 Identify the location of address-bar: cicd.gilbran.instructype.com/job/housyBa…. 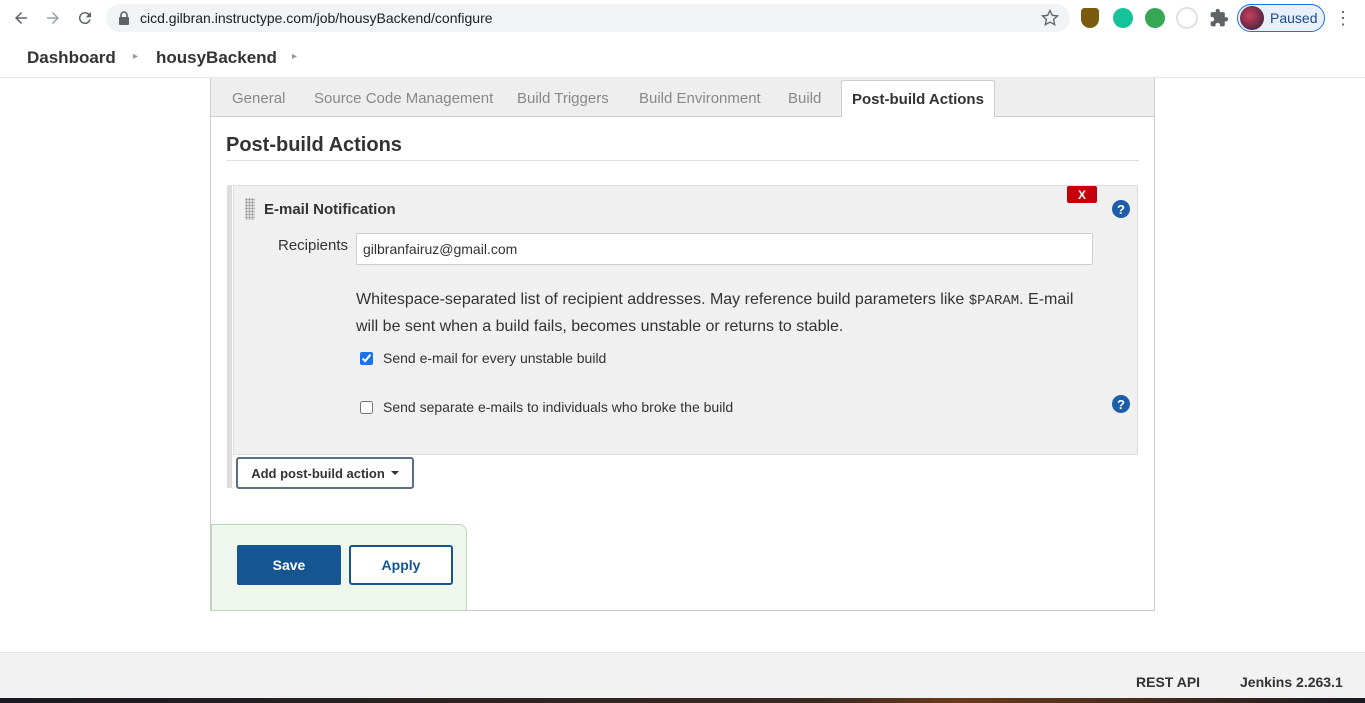
(588, 18).